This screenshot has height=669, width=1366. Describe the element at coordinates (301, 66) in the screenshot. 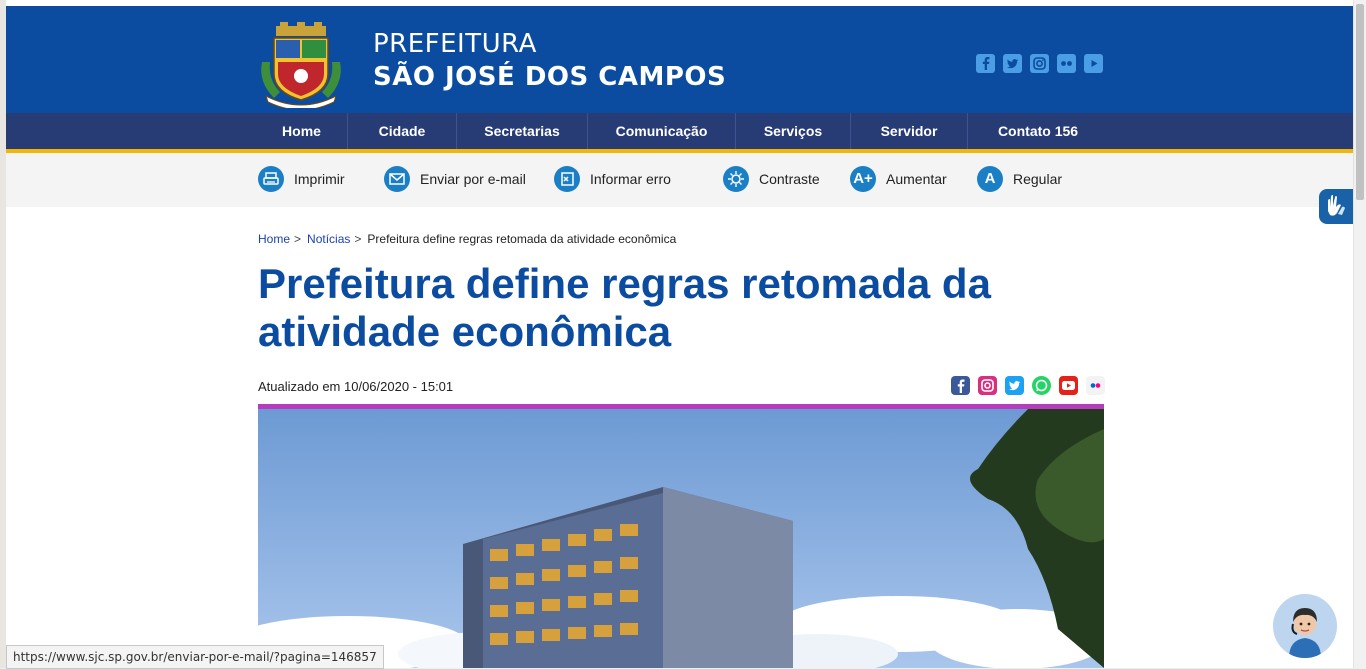

I see `city-coat-of-arms-logo` at that location.